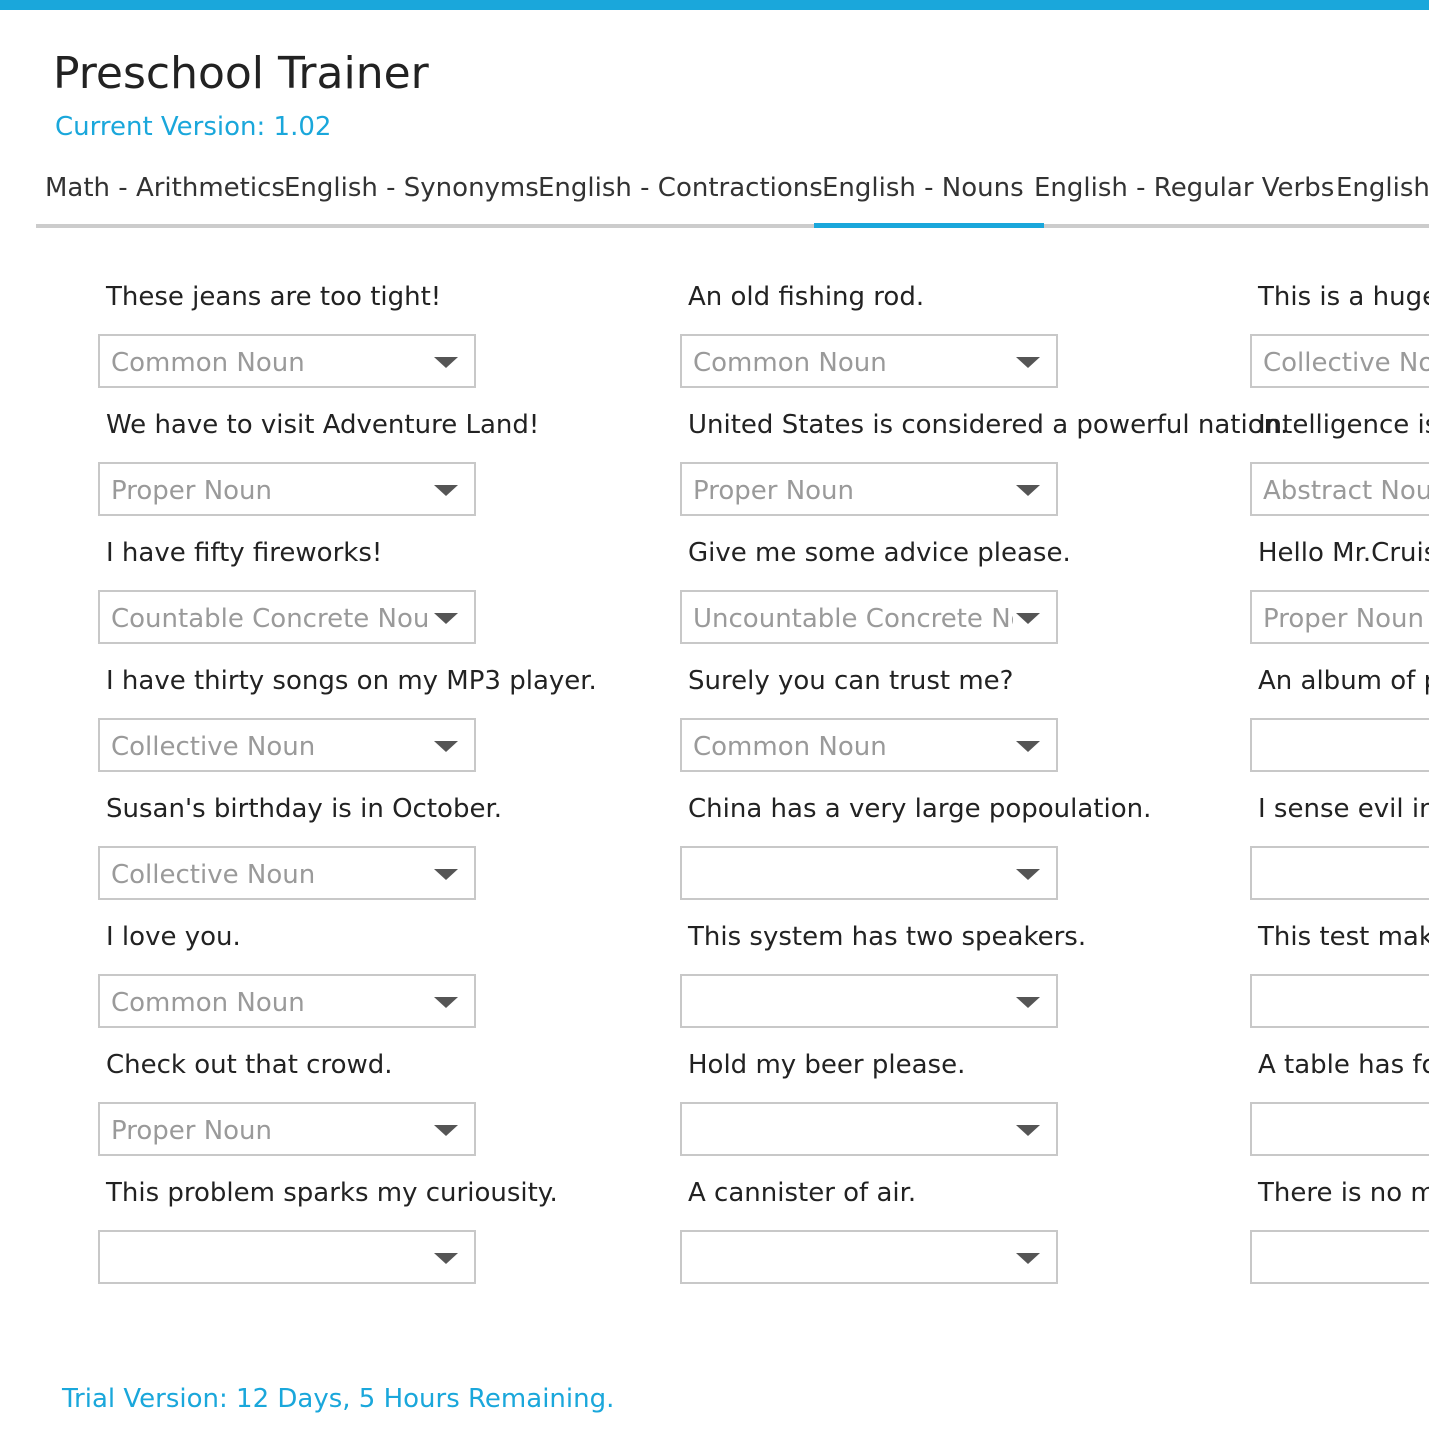 This screenshot has width=1429, height=1430. I want to click on question-sentence: China has a very large popoulation., so click(920, 809).